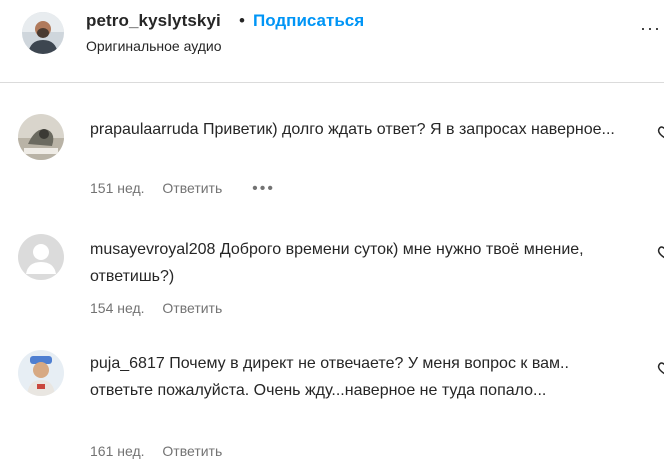 Image resolution: width=664 pixels, height=469 pixels. I want to click on comment-username: prapaulaarruda, so click(144, 129).